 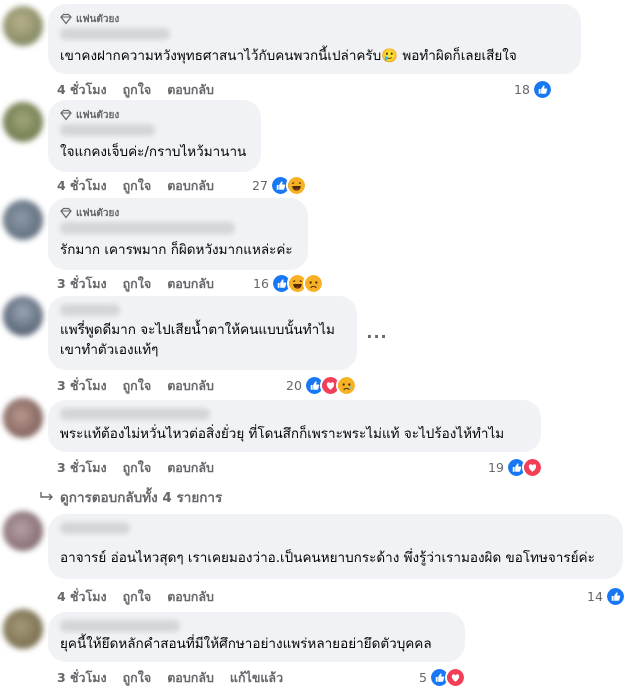 What do you see at coordinates (442, 677) in the screenshot?
I see `reaction-summary: 5` at bounding box center [442, 677].